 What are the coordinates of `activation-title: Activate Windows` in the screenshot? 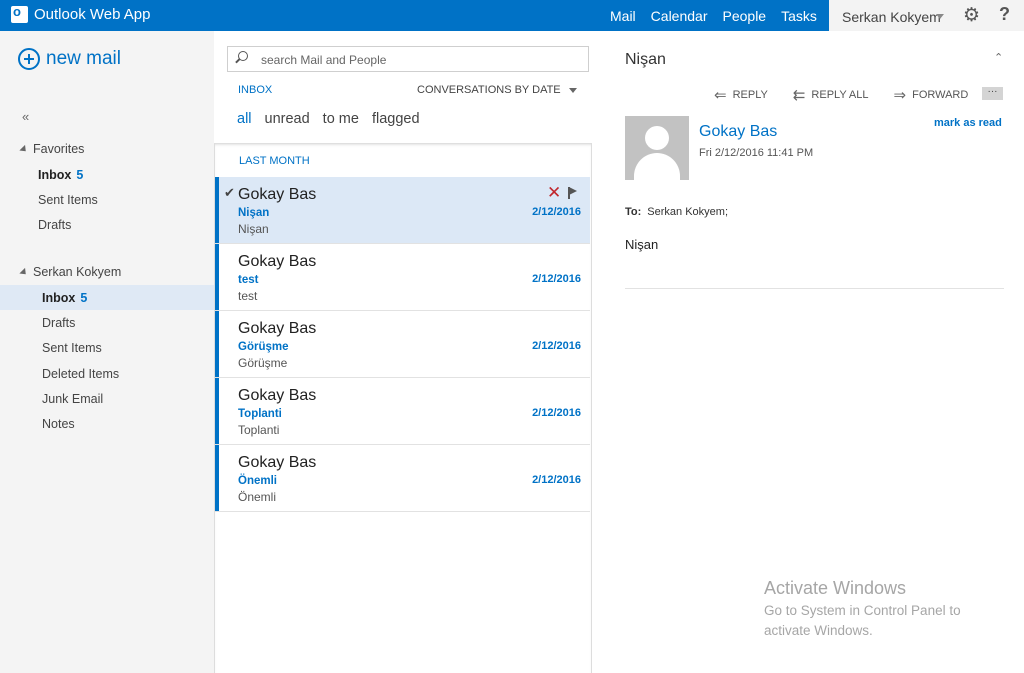 It's located at (835, 588).